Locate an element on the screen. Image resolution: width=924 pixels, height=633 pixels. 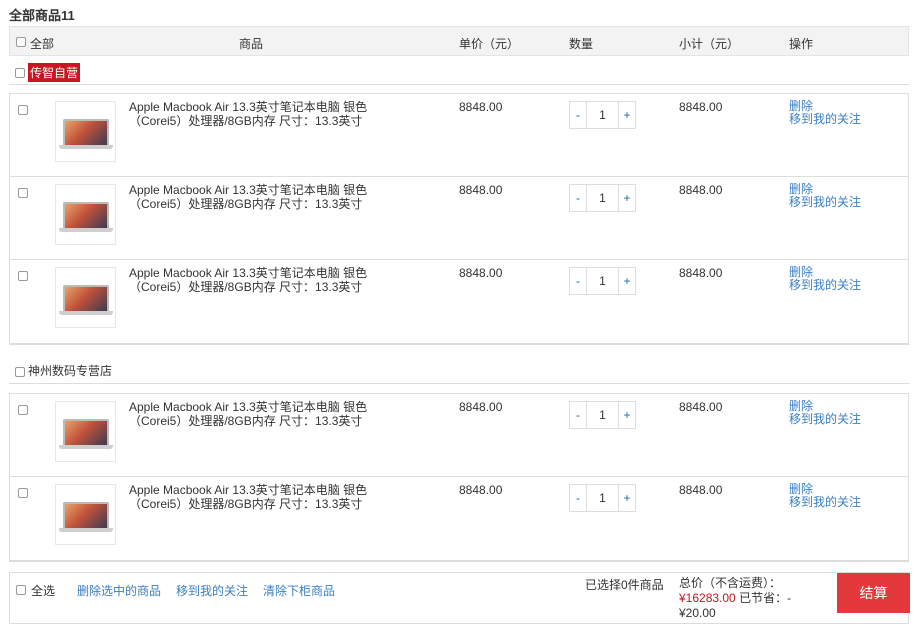
shop-name: 传智自营 is located at coordinates (54, 72).